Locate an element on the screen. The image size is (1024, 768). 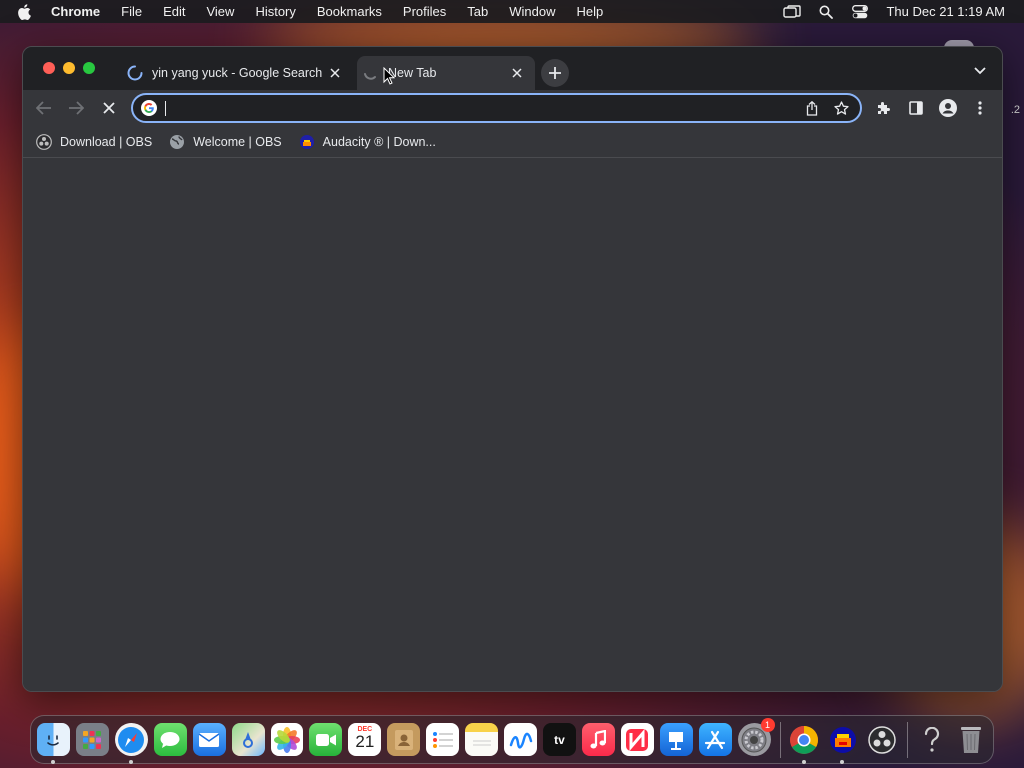
extensions-button is located at coordinates (884, 108).